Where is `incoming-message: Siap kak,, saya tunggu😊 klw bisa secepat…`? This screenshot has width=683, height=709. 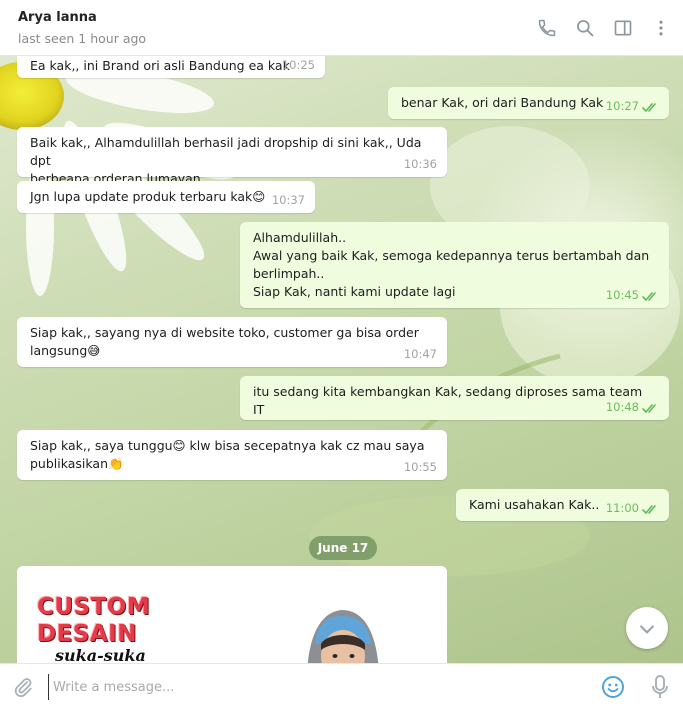 incoming-message: Siap kak,, saya tunggu😊 klw bisa secepat… is located at coordinates (232, 455).